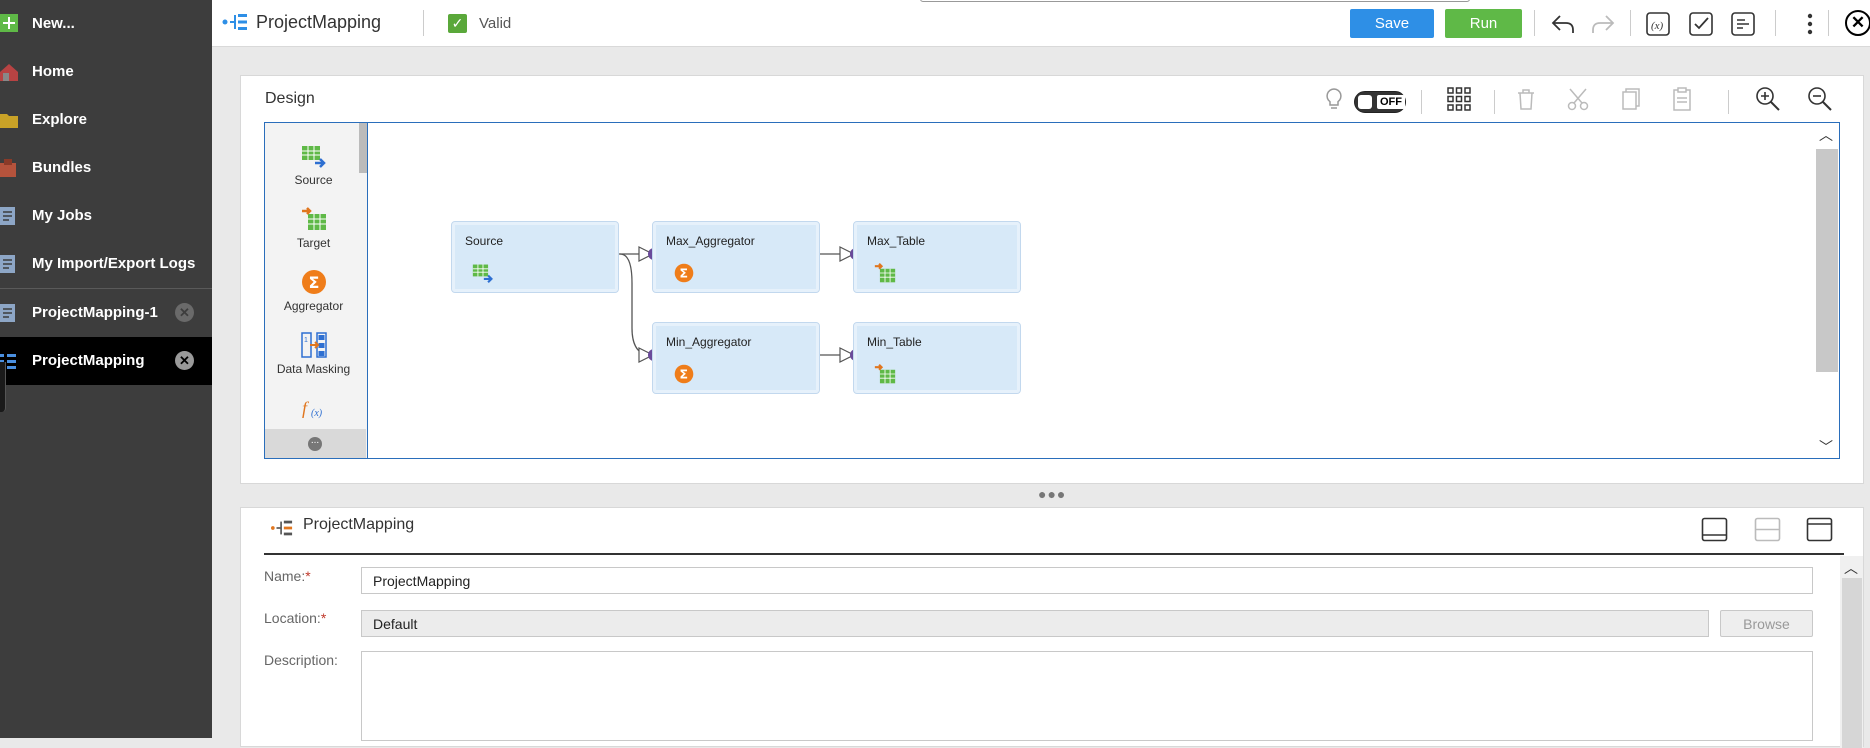  Describe the element at coordinates (1768, 99) in the screenshot. I see `zoom-in-icon` at that location.